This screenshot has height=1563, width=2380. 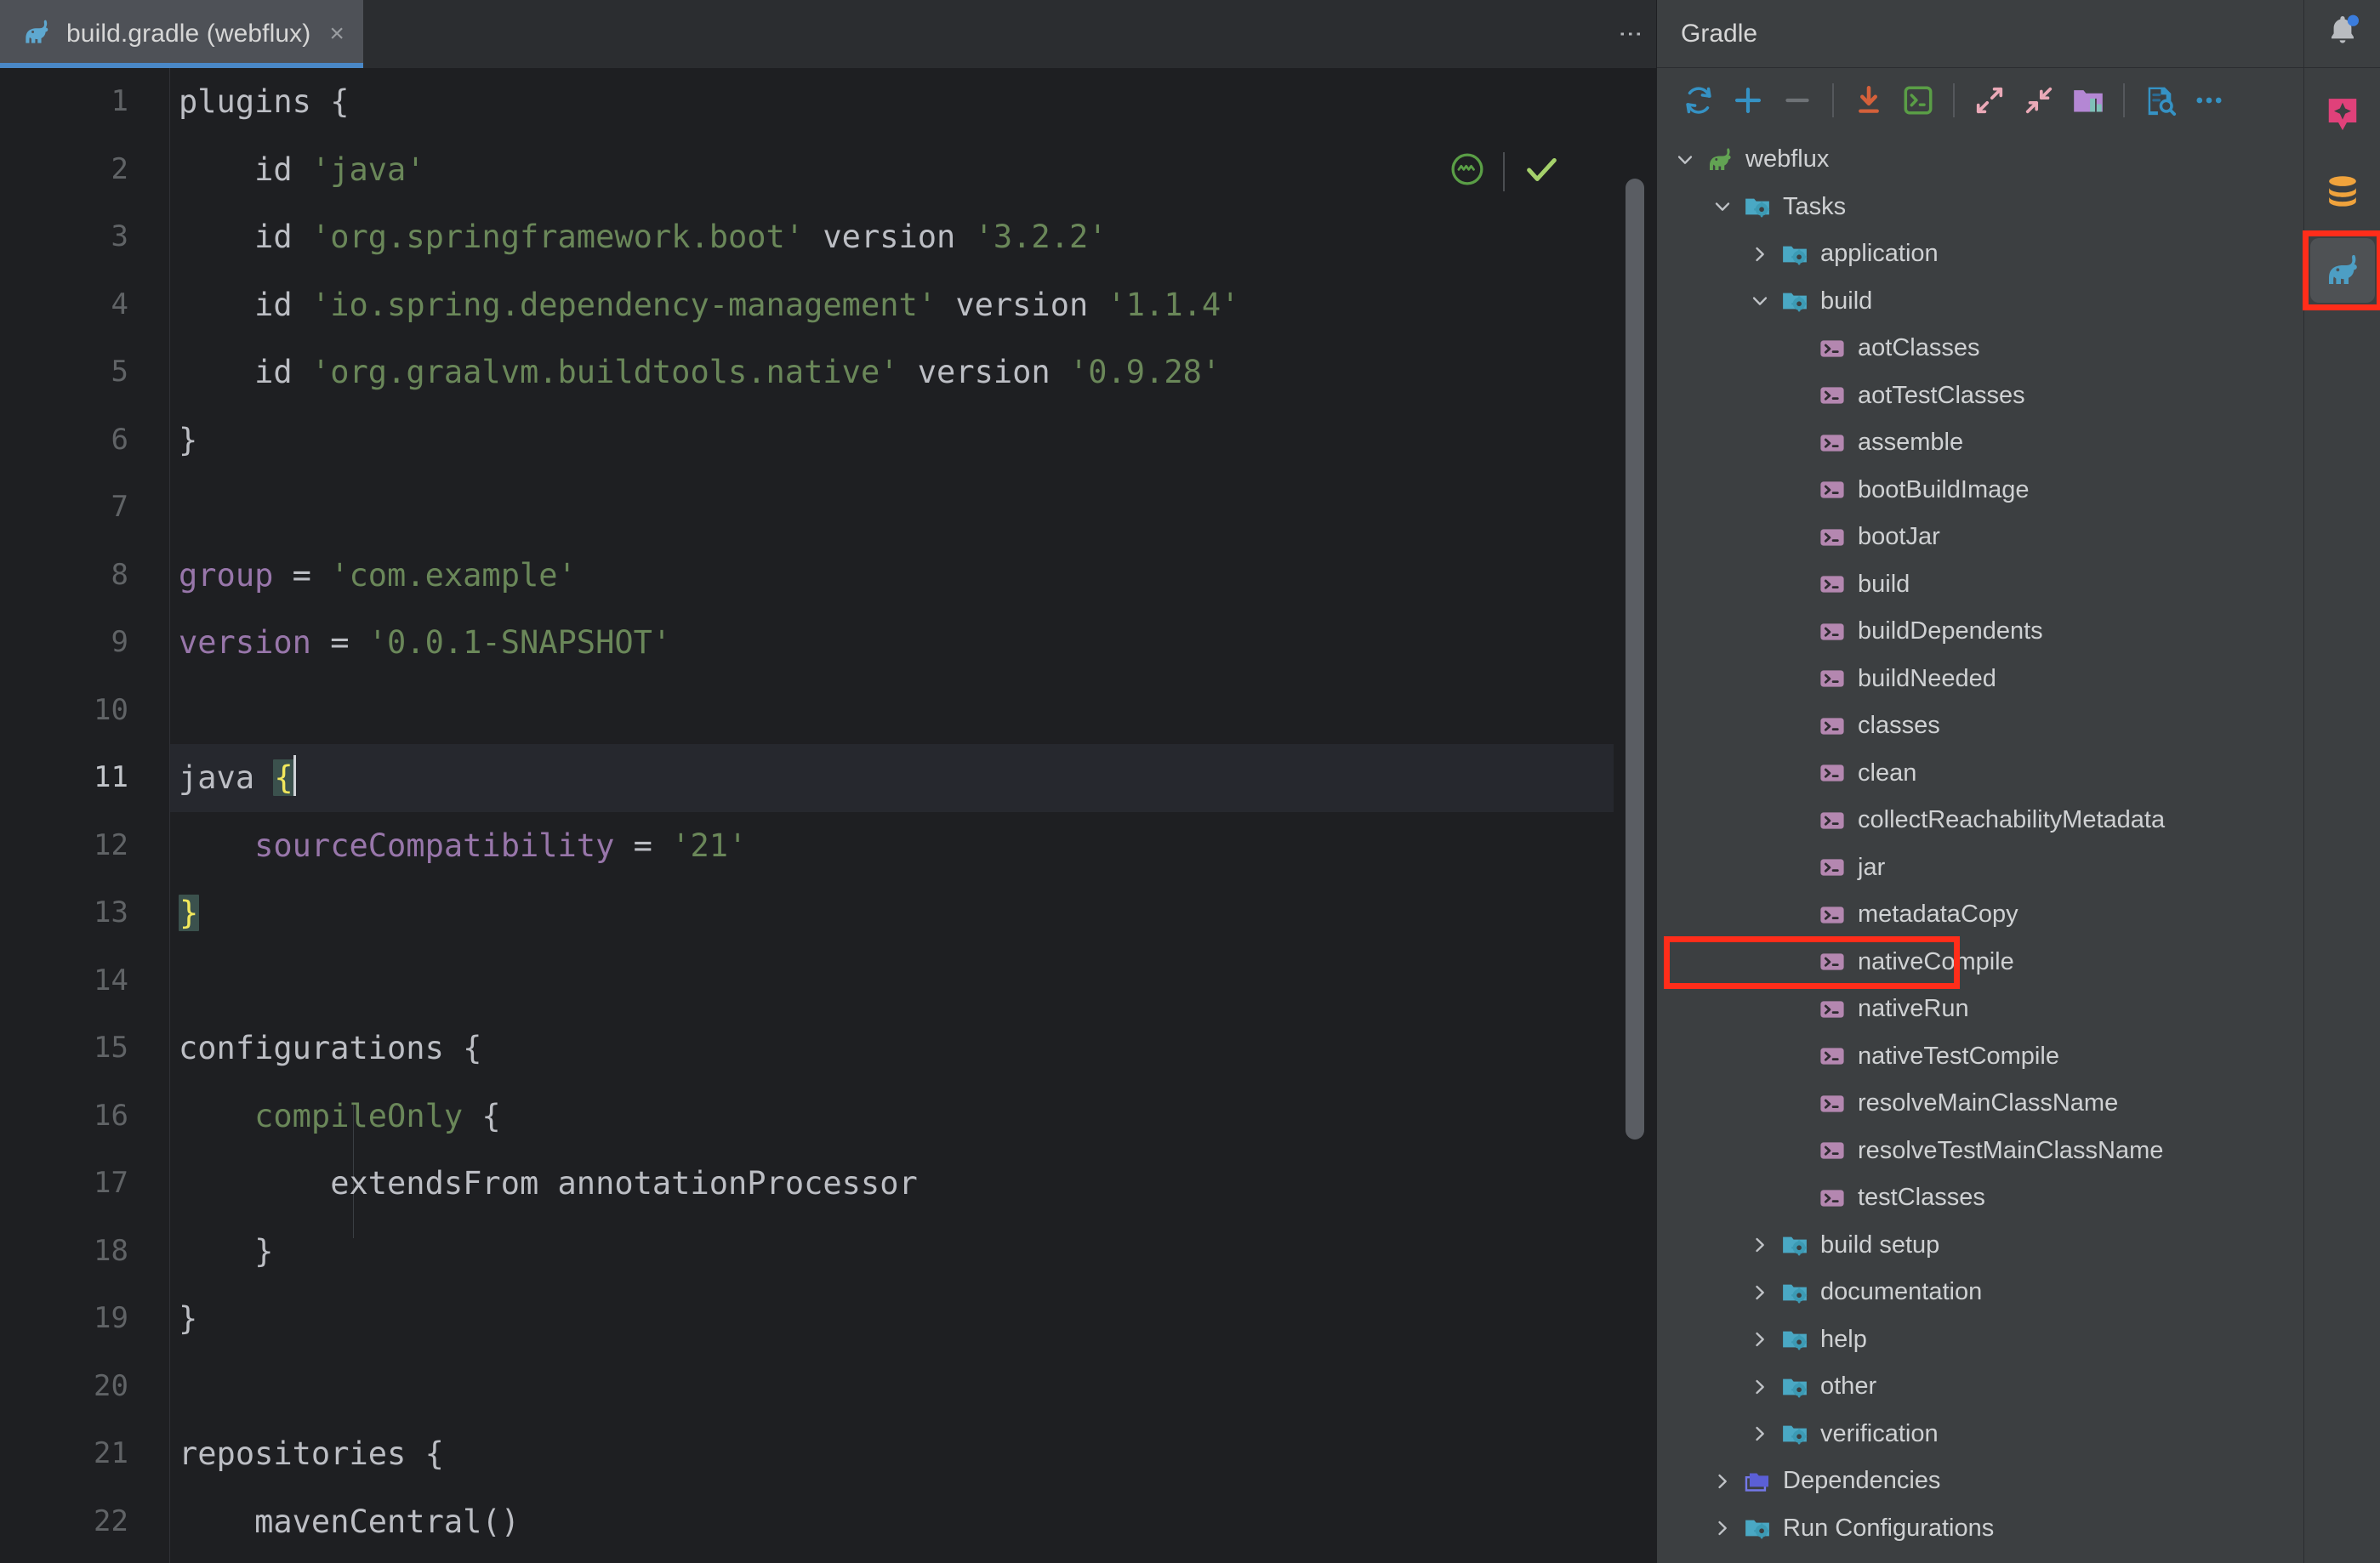 I want to click on gradle-tree-item-testclasses: testClasses, so click(x=1980, y=1198).